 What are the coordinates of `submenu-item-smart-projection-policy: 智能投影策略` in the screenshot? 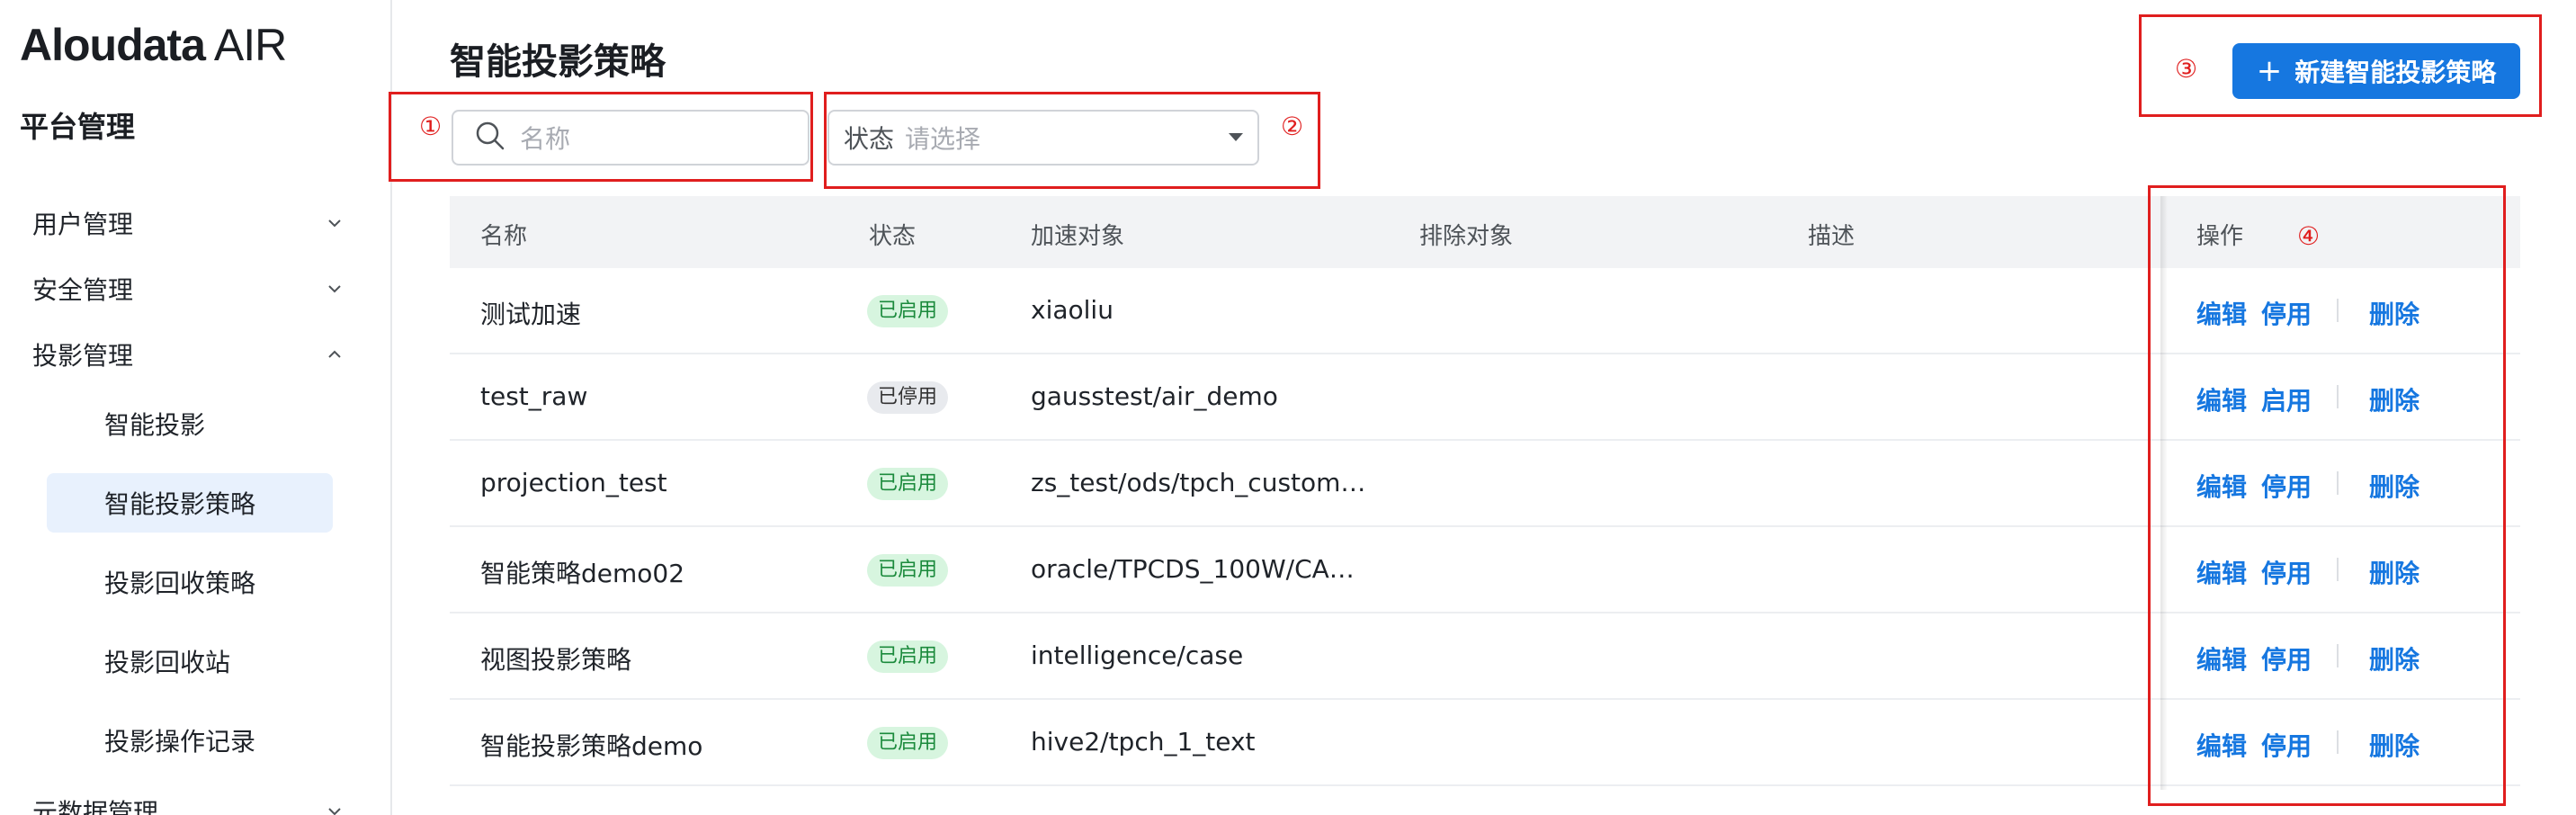 It's located at (190, 503).